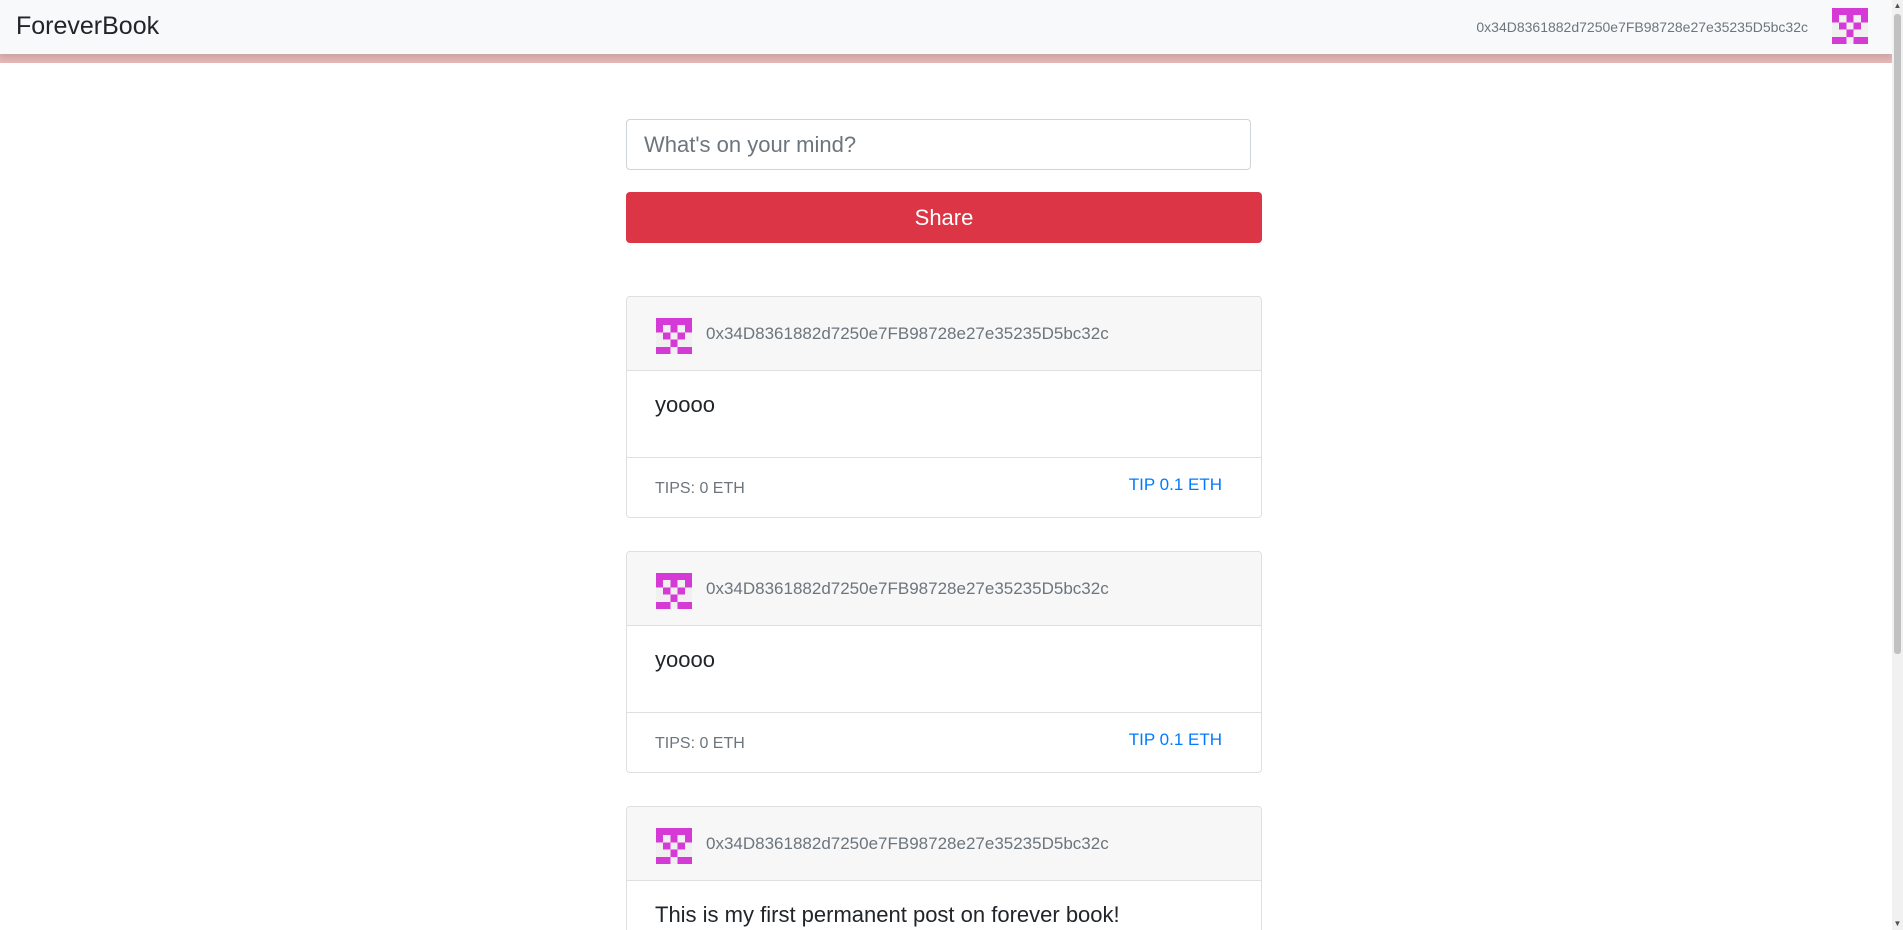 Image resolution: width=1903 pixels, height=930 pixels. What do you see at coordinates (1897, 334) in the screenshot?
I see `scrollbar-thumb` at bounding box center [1897, 334].